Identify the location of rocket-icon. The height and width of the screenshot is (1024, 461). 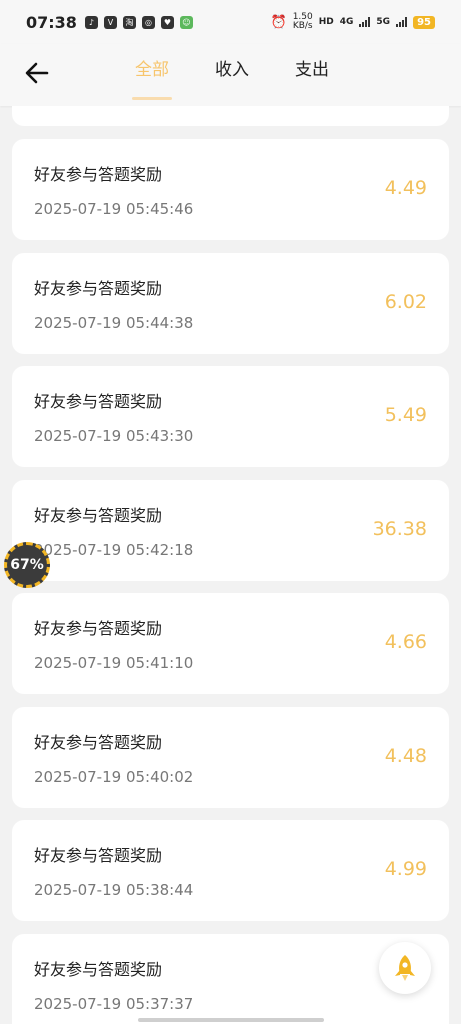
(405, 968).